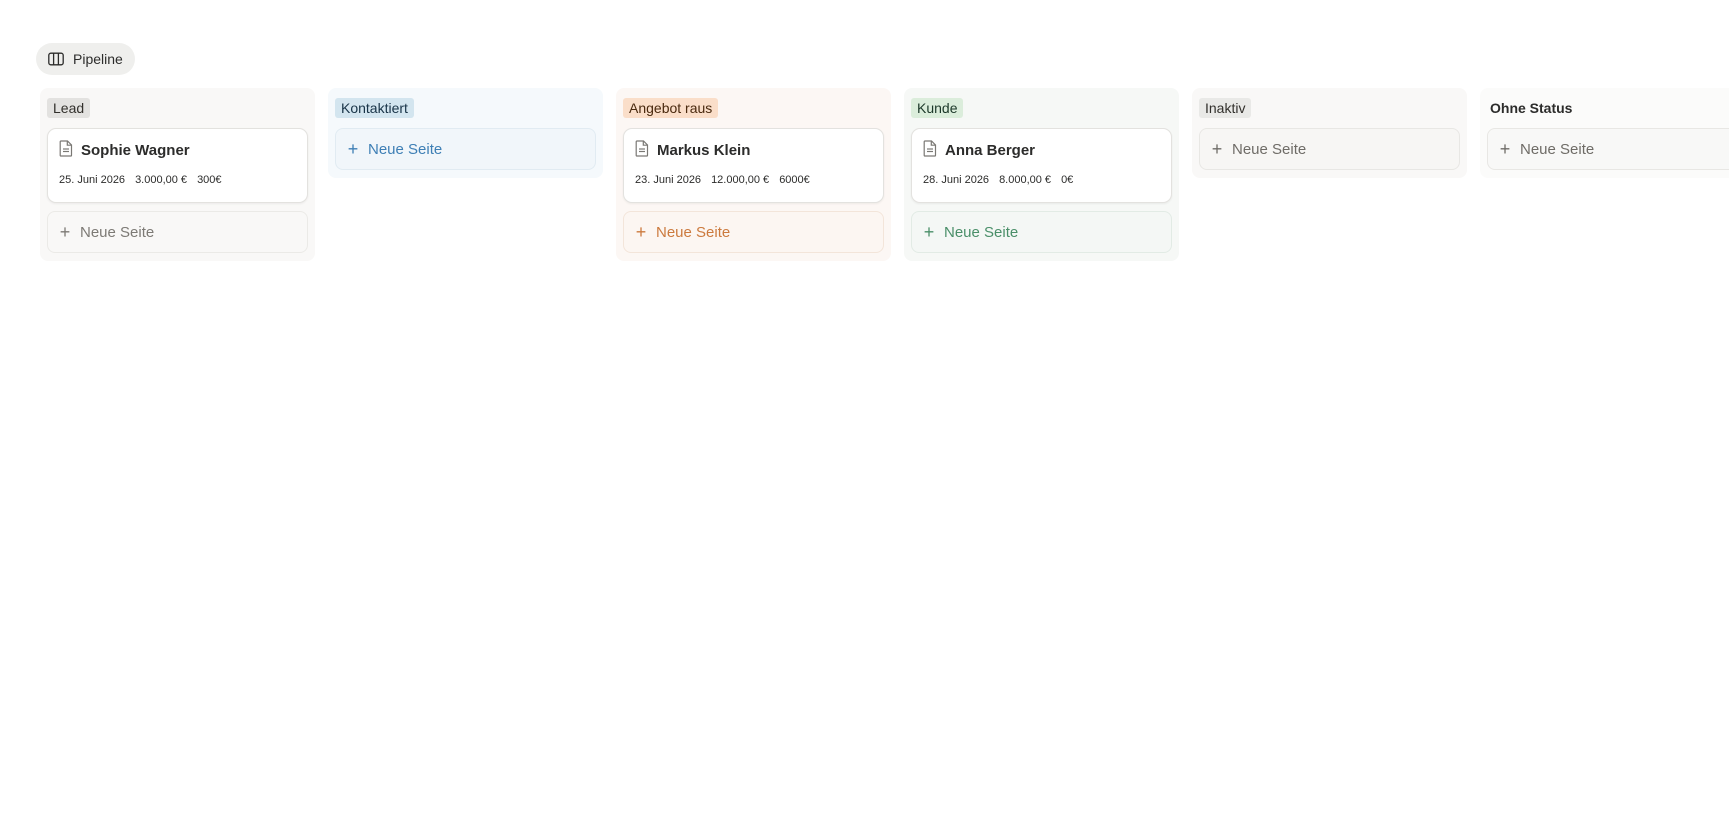  Describe the element at coordinates (465, 108) in the screenshot. I see `column-header: Kontaktiert` at that location.